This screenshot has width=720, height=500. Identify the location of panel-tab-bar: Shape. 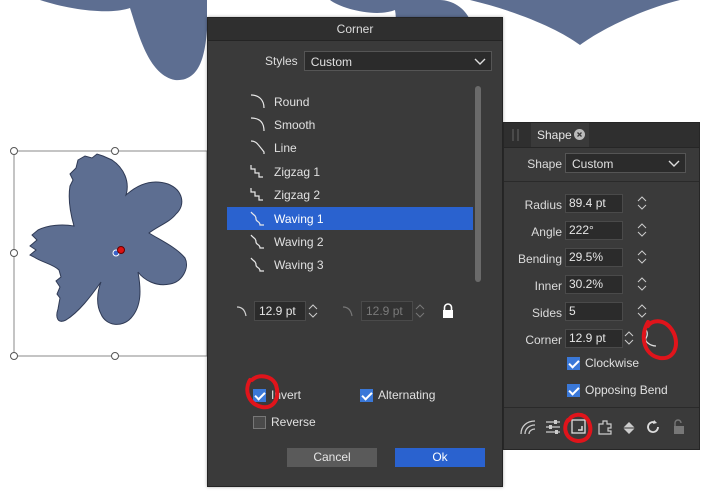
(601, 135).